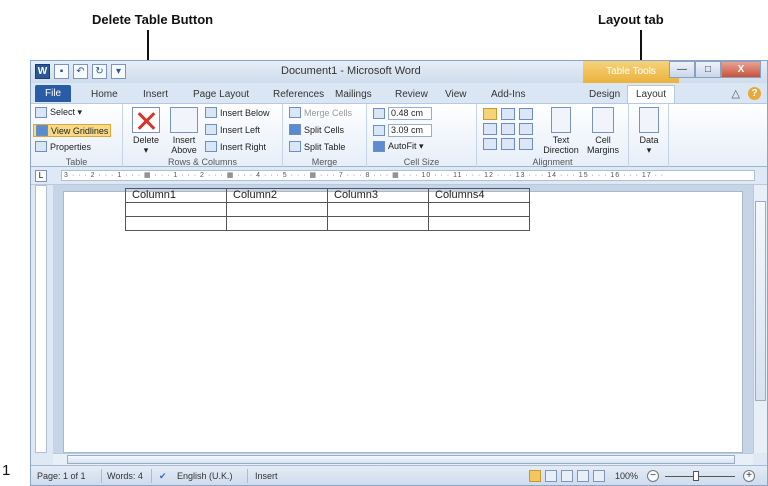 The height and width of the screenshot is (486, 768). I want to click on row-height-icon, so click(379, 113).